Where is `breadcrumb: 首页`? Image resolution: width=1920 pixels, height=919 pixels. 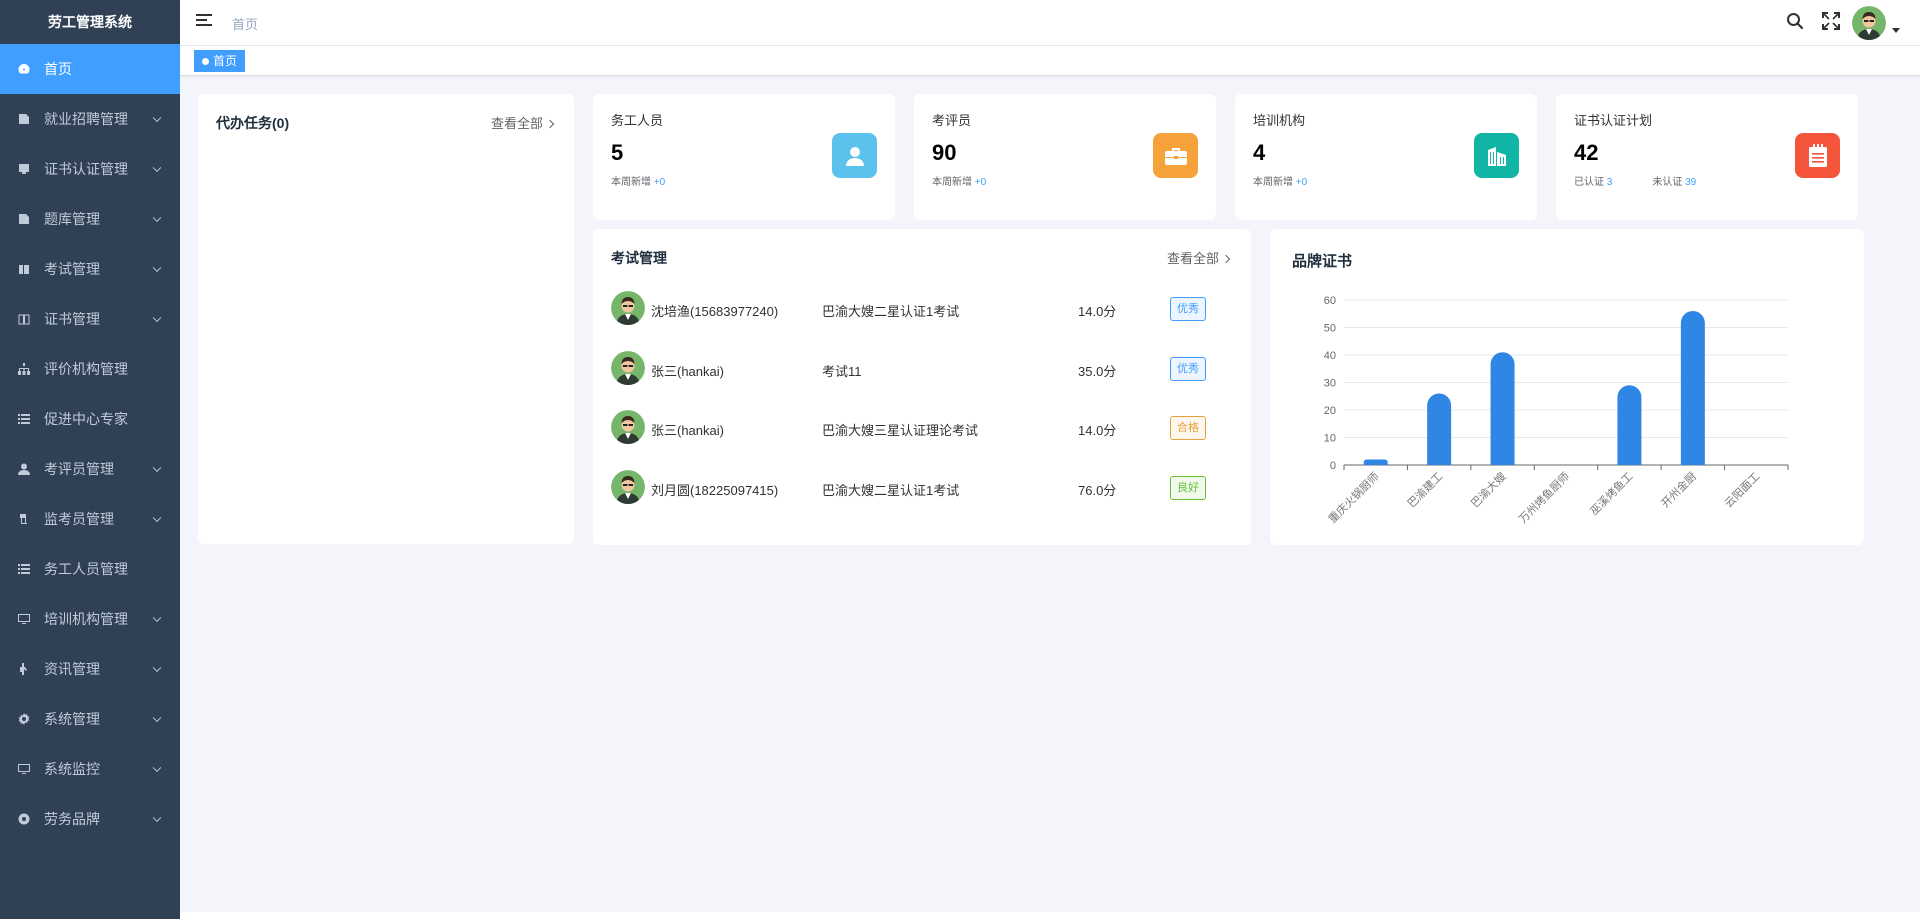
breadcrumb: 首页 is located at coordinates (245, 23).